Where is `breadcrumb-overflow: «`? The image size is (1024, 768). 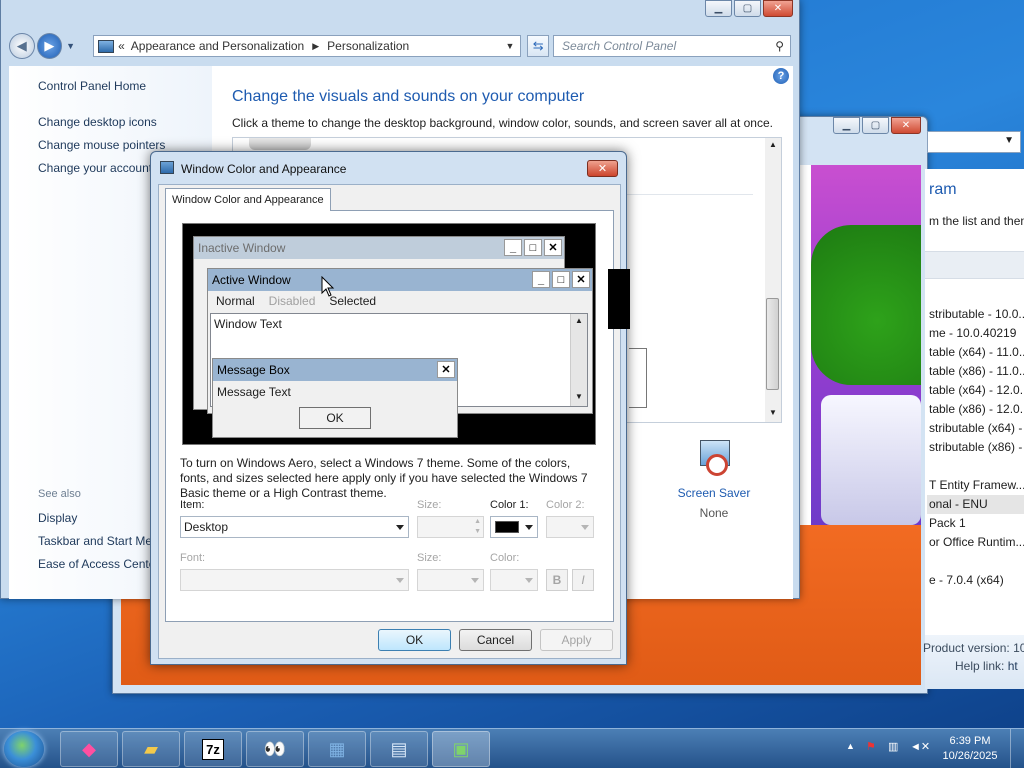 breadcrumb-overflow: « is located at coordinates (121, 46).